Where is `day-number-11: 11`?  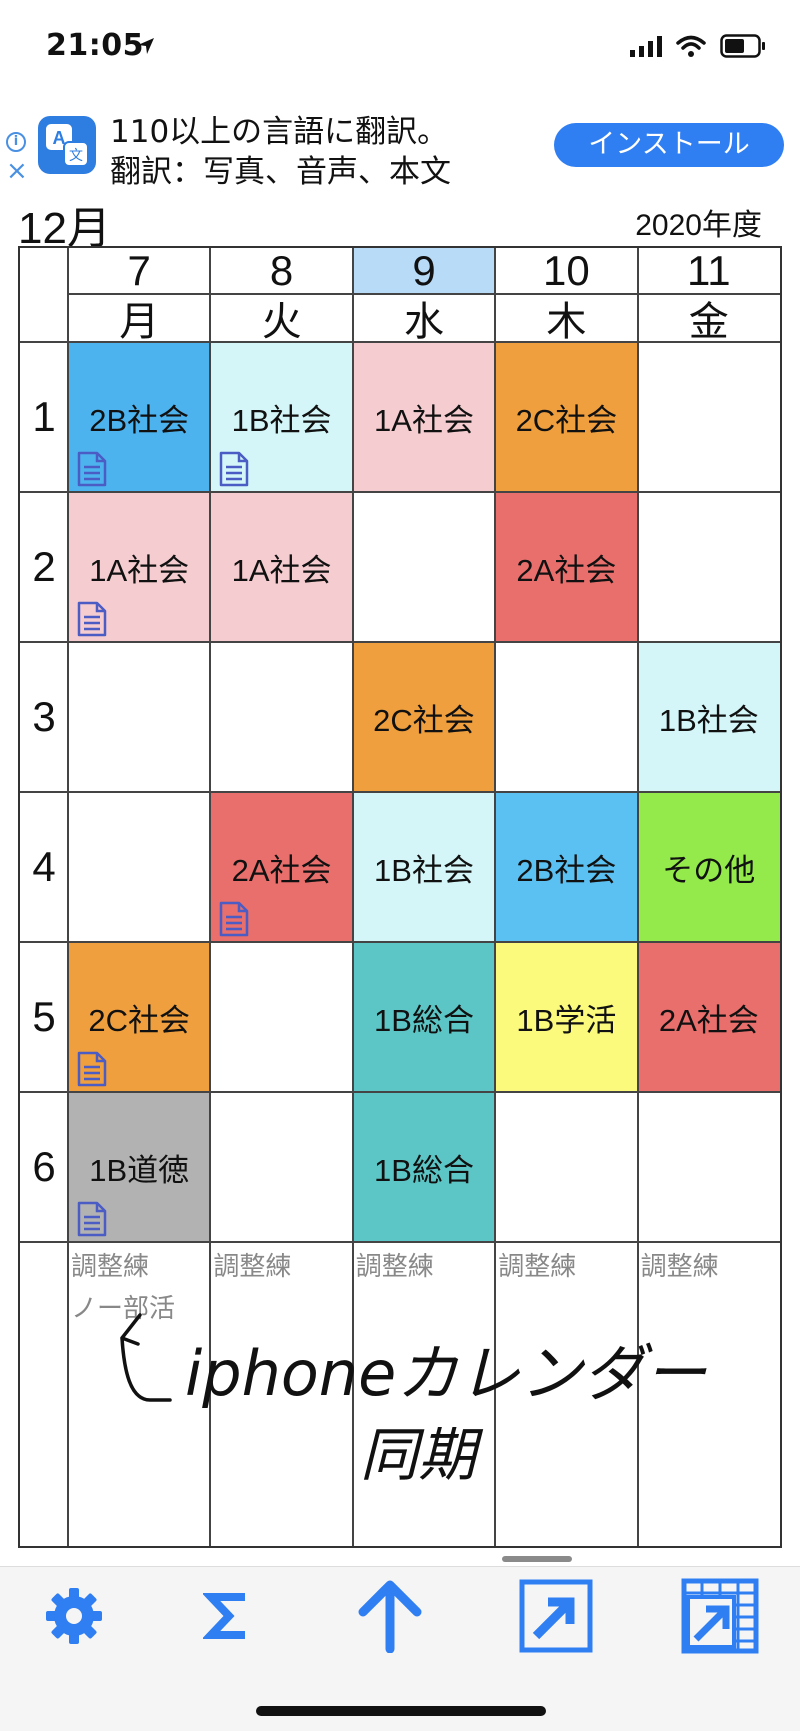 day-number-11: 11 is located at coordinates (708, 270).